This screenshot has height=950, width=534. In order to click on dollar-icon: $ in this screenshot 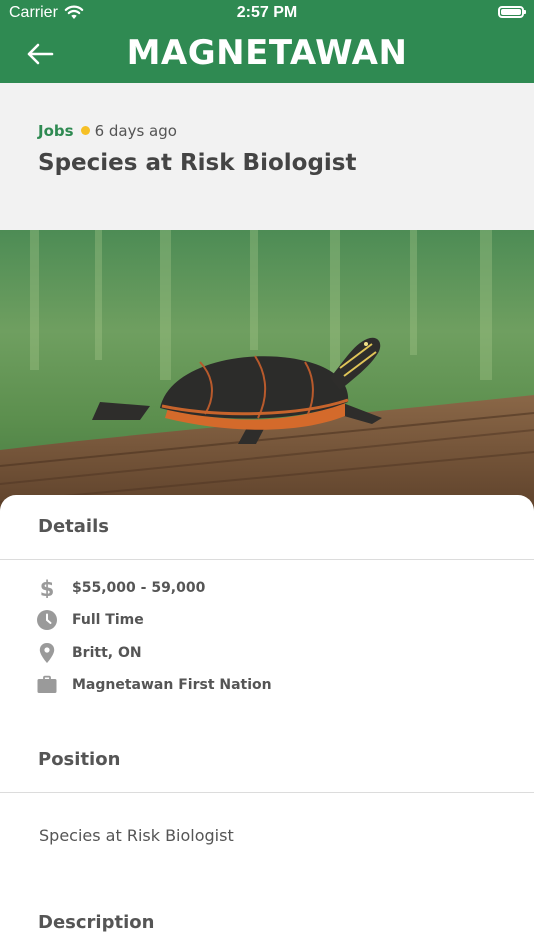, I will do `click(47, 588)`.